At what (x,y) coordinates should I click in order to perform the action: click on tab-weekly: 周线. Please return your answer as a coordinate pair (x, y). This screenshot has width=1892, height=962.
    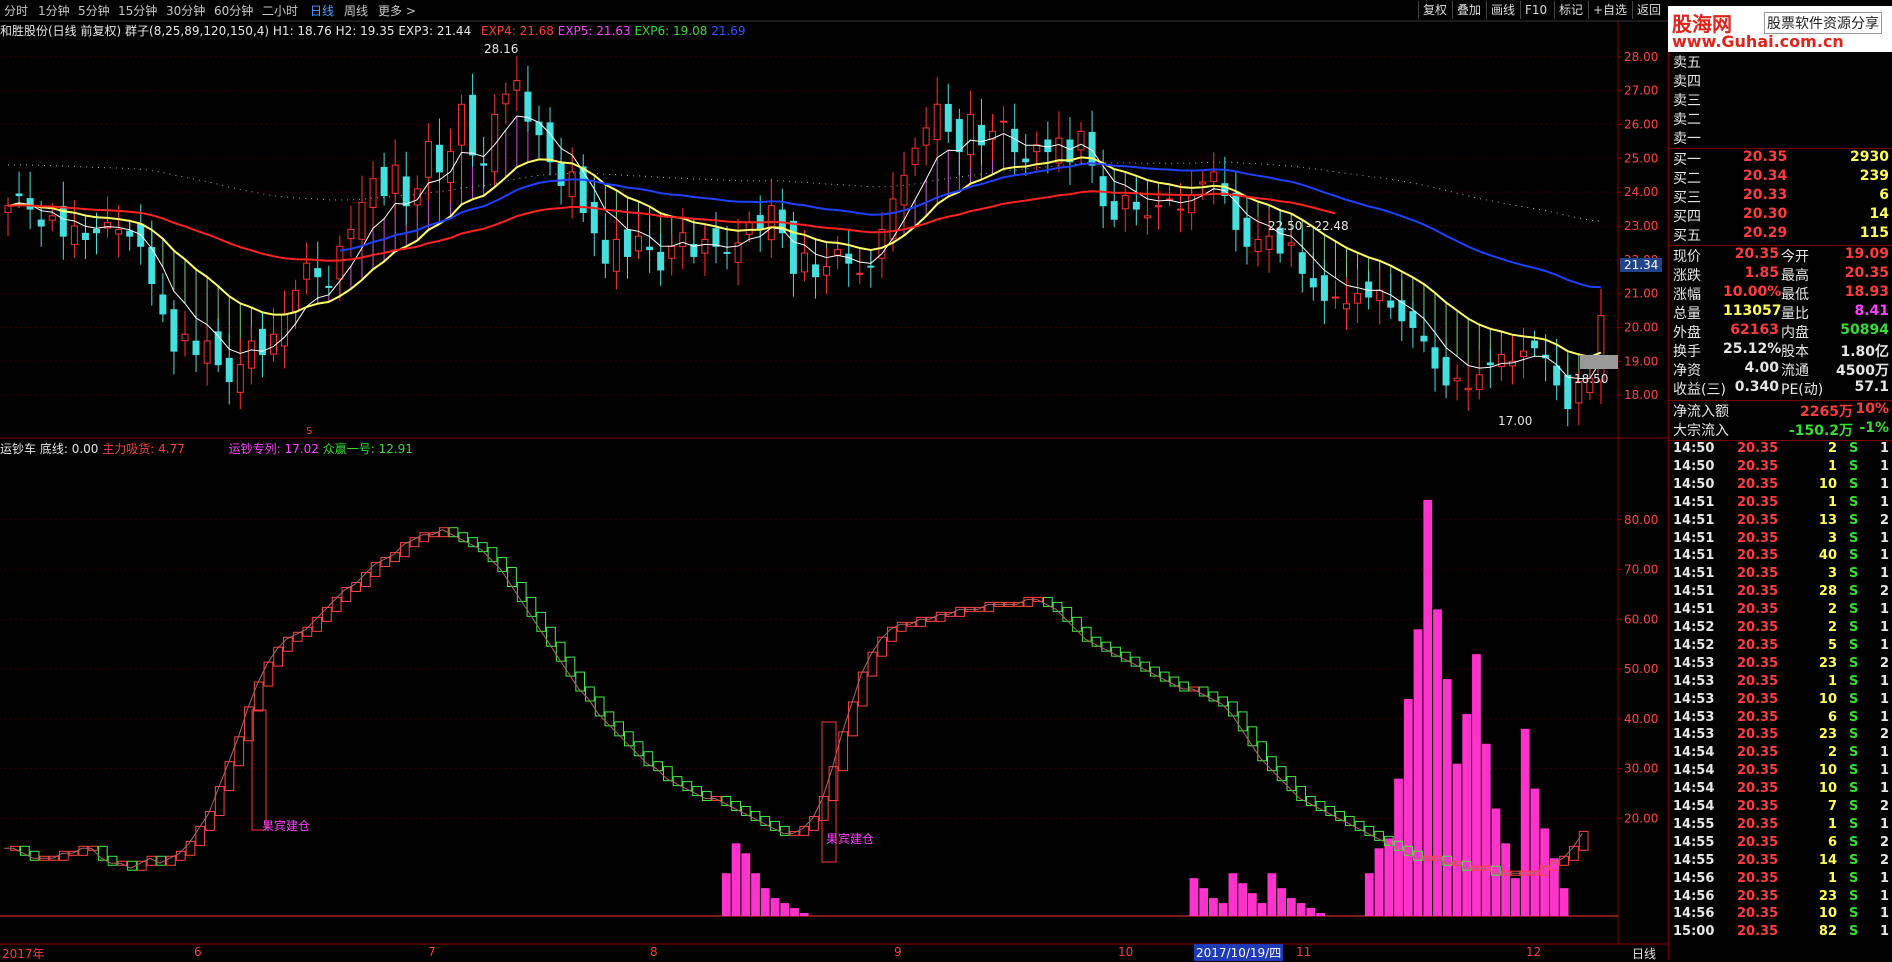
    Looking at the image, I should click on (356, 10).